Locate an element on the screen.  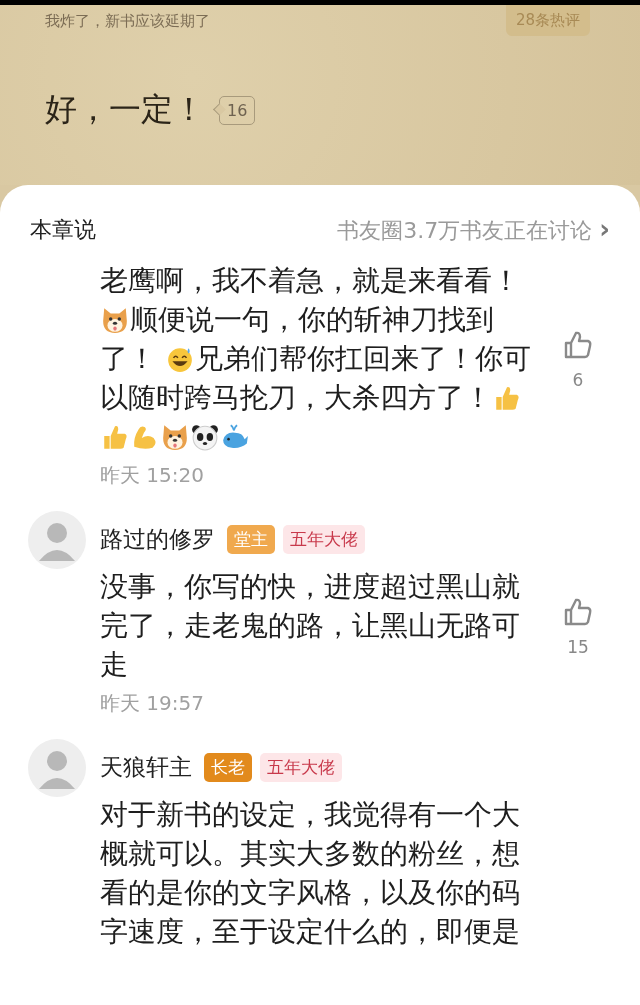
comment-text: 老鹰啊，我不着急，就是来看看！ is located at coordinates (310, 280).